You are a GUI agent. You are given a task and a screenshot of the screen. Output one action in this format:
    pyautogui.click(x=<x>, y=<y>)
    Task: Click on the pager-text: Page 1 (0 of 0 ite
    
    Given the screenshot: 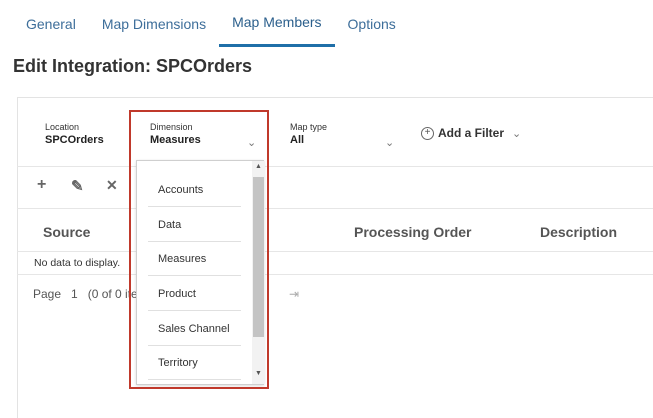 What is the action you would take?
    pyautogui.click(x=85, y=294)
    